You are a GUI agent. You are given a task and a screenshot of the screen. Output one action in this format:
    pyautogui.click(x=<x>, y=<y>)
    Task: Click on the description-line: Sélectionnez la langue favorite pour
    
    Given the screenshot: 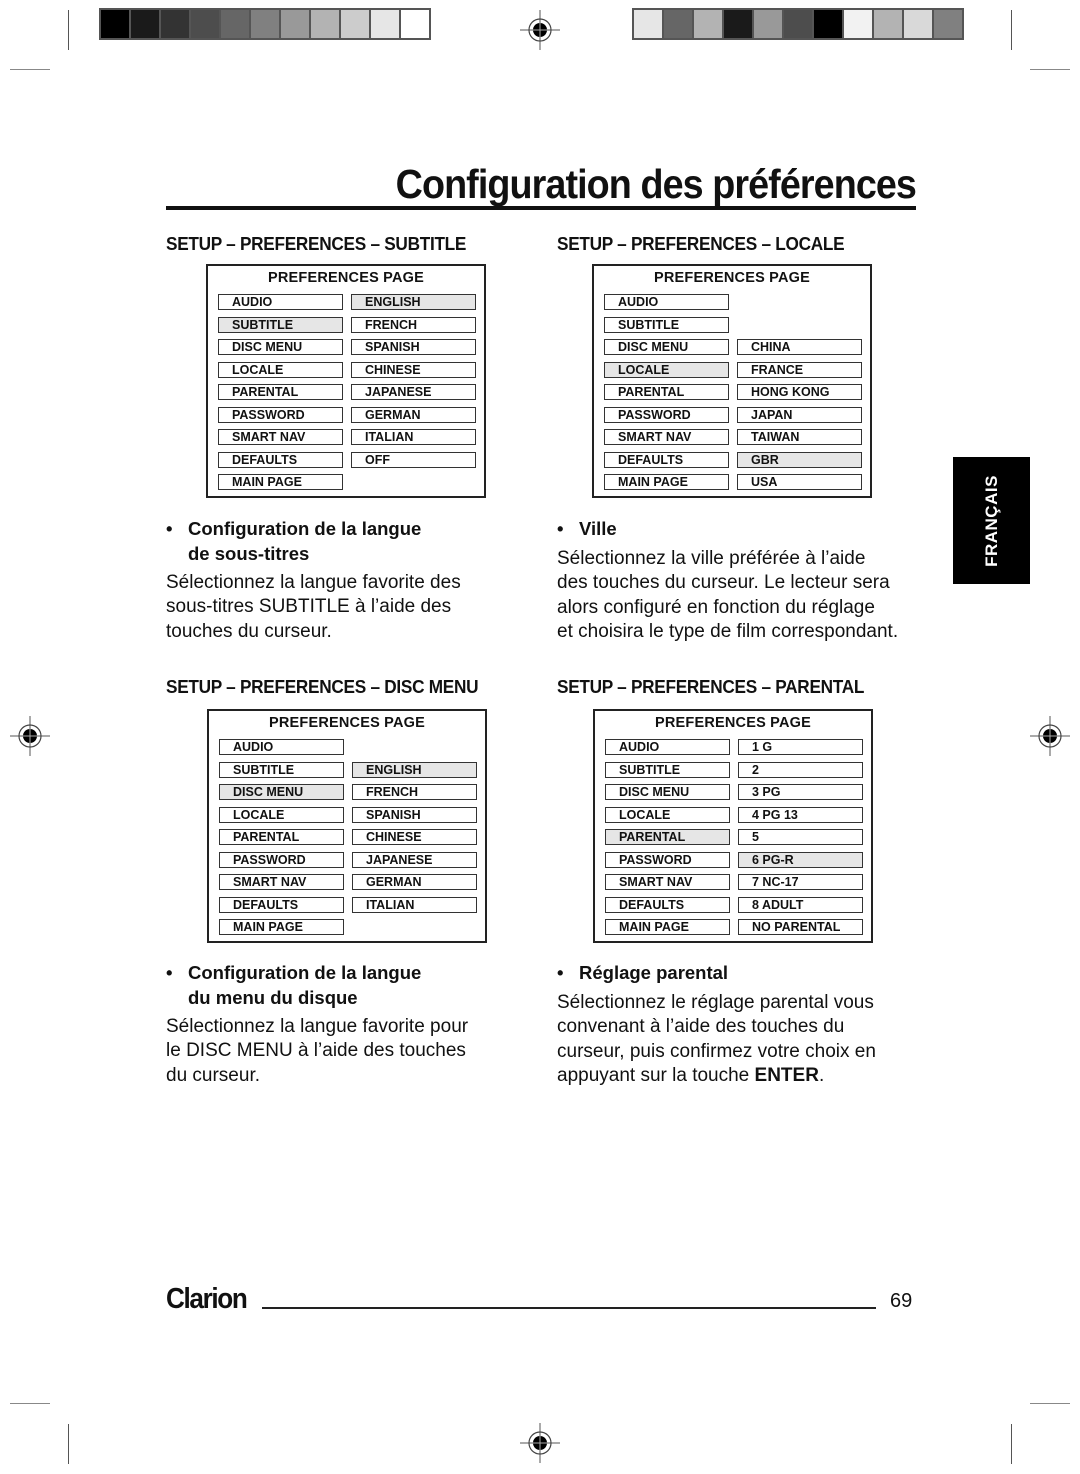 What is the action you would take?
    pyautogui.click(x=317, y=1027)
    